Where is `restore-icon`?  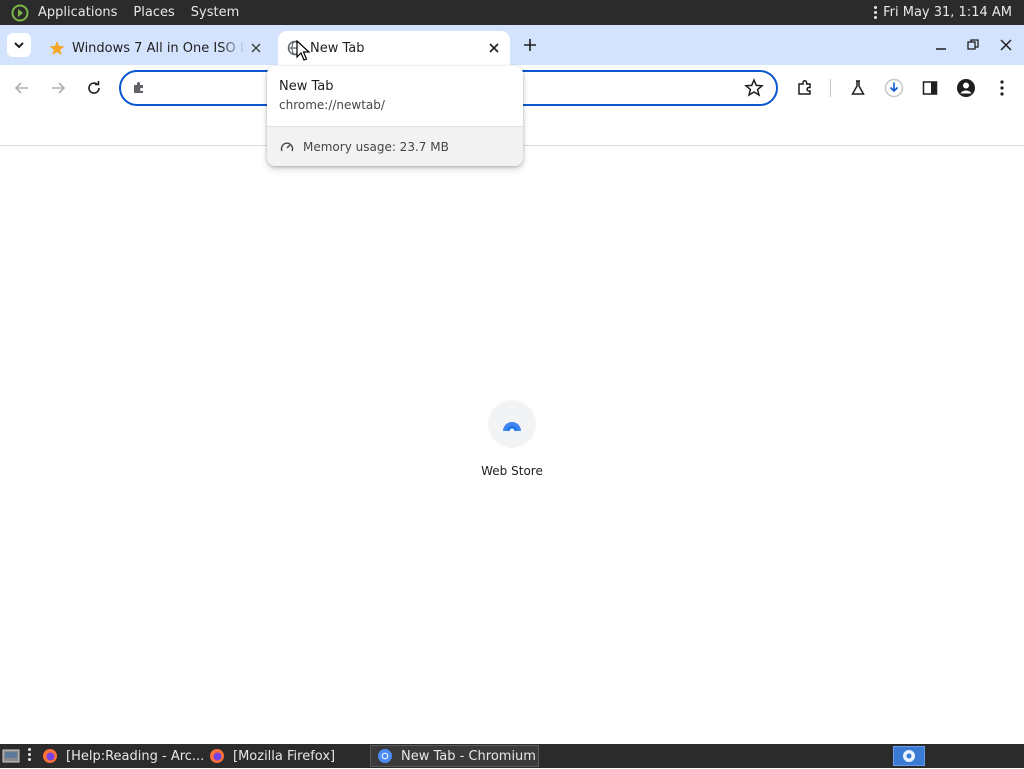 restore-icon is located at coordinates (973, 44).